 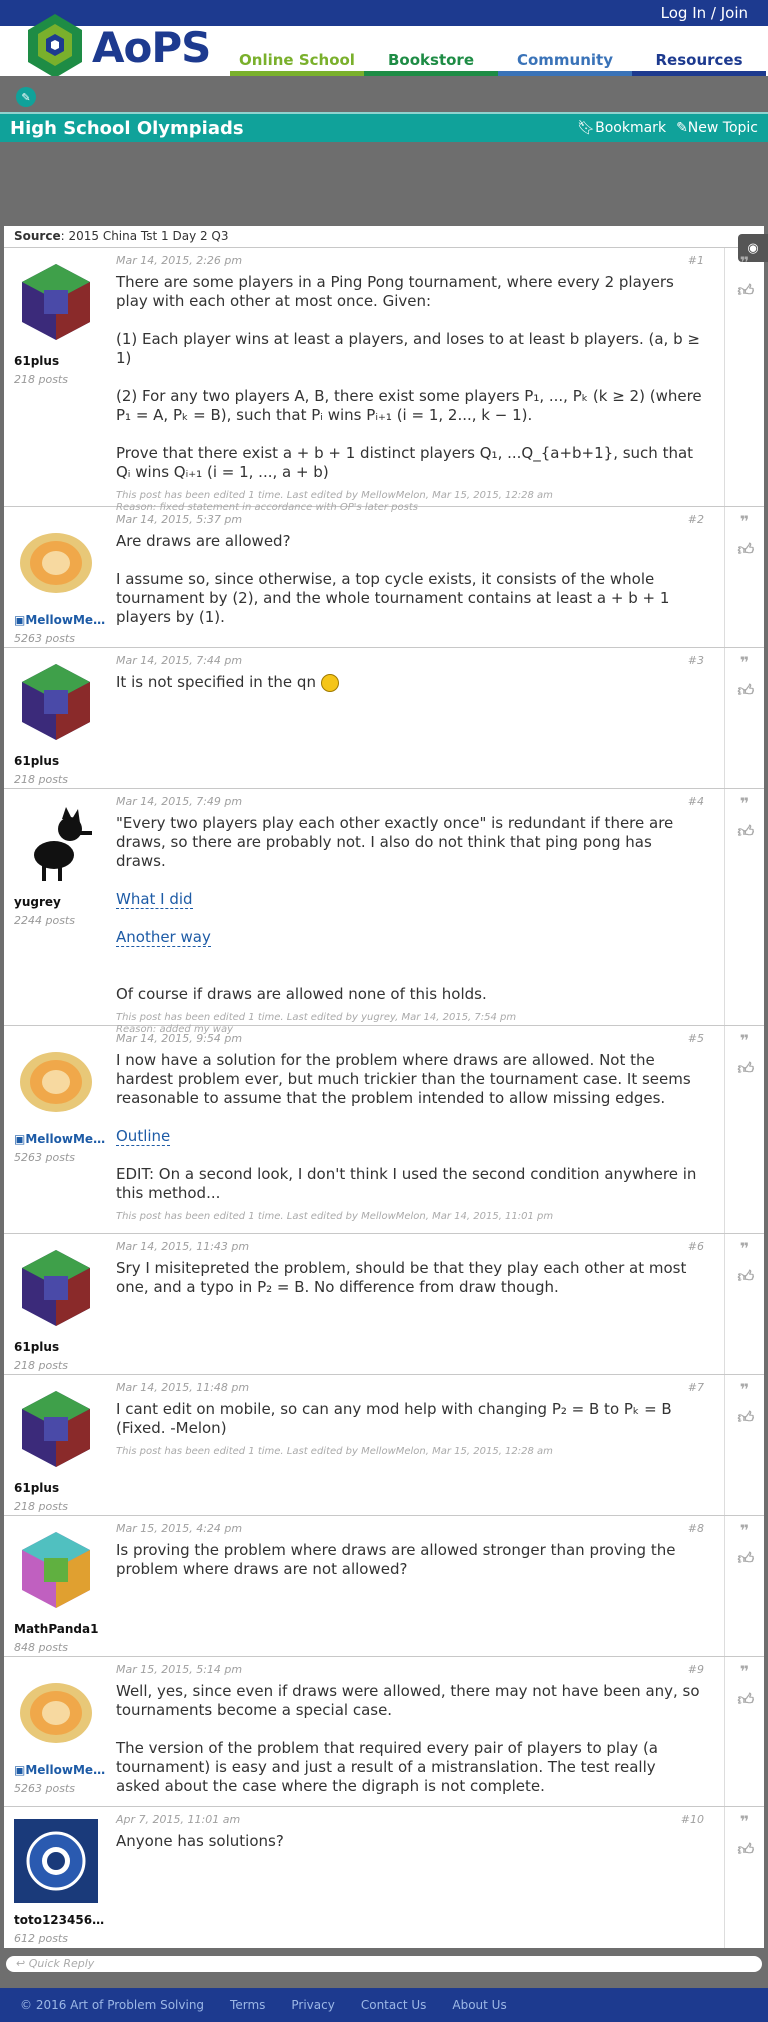 I want to click on post-date: Apr 7, 2015, 11:01 am, so click(x=178, y=1819).